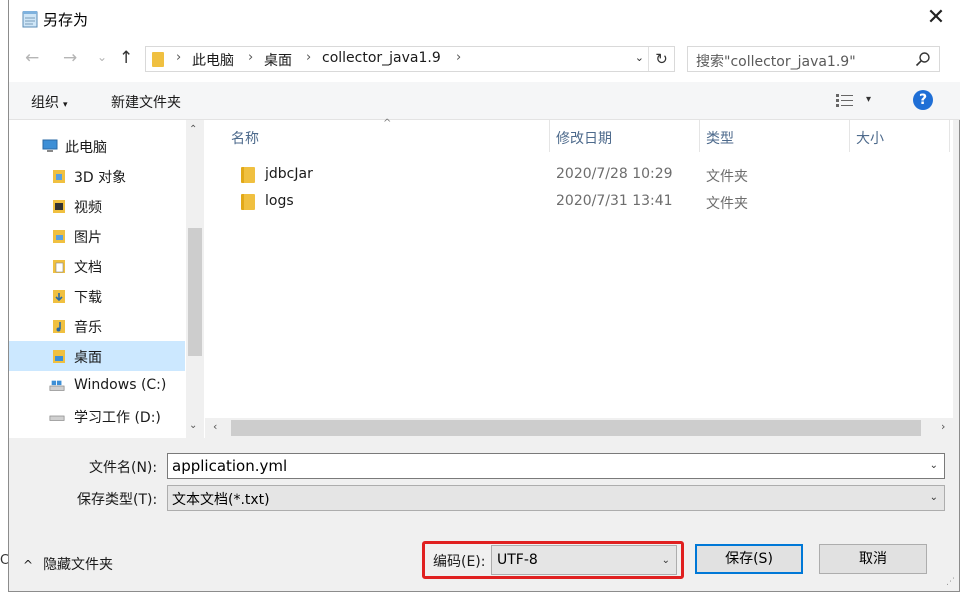 This screenshot has width=960, height=600. What do you see at coordinates (78, 565) in the screenshot?
I see `hide-folders-label: 隐藏文件夹` at bounding box center [78, 565].